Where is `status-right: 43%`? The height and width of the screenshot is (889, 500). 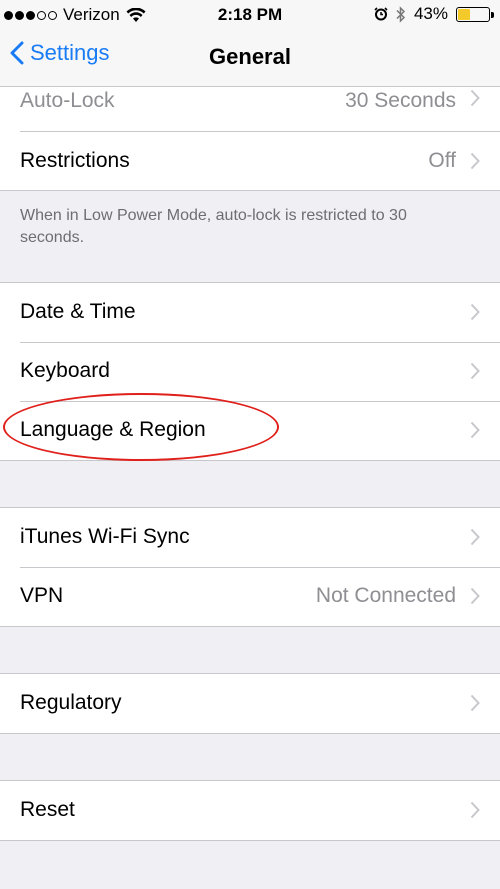
status-right: 43% is located at coordinates (434, 14).